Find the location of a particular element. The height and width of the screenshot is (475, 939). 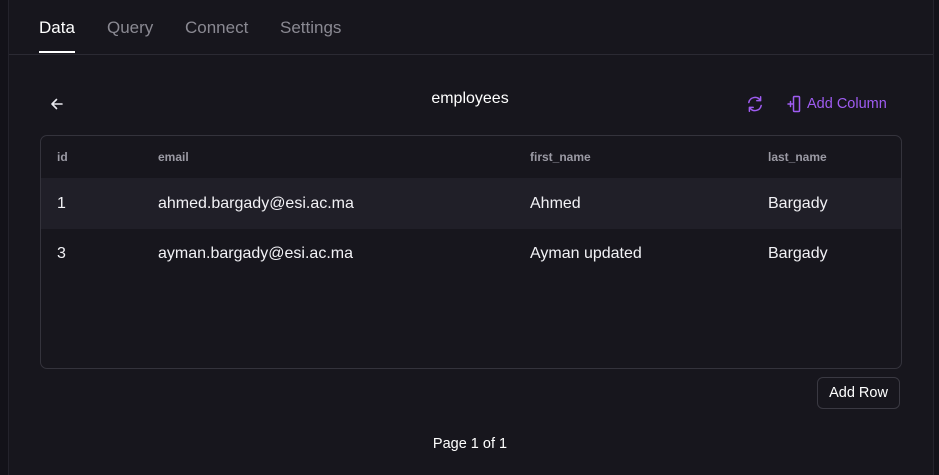

table-title: employees is located at coordinates (470, 98).